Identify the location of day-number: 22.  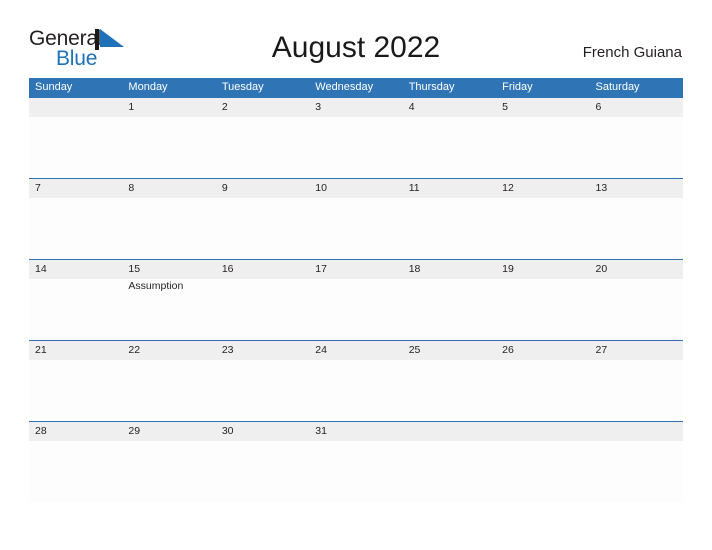
(134, 350).